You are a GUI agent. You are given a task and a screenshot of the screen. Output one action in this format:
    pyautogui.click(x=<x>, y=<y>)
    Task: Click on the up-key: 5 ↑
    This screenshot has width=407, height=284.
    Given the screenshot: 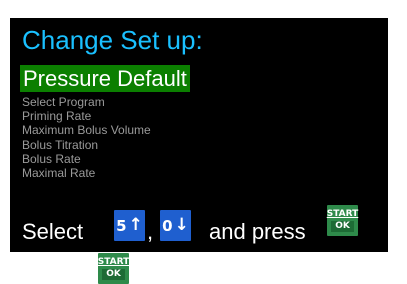 What is the action you would take?
    pyautogui.click(x=129, y=225)
    